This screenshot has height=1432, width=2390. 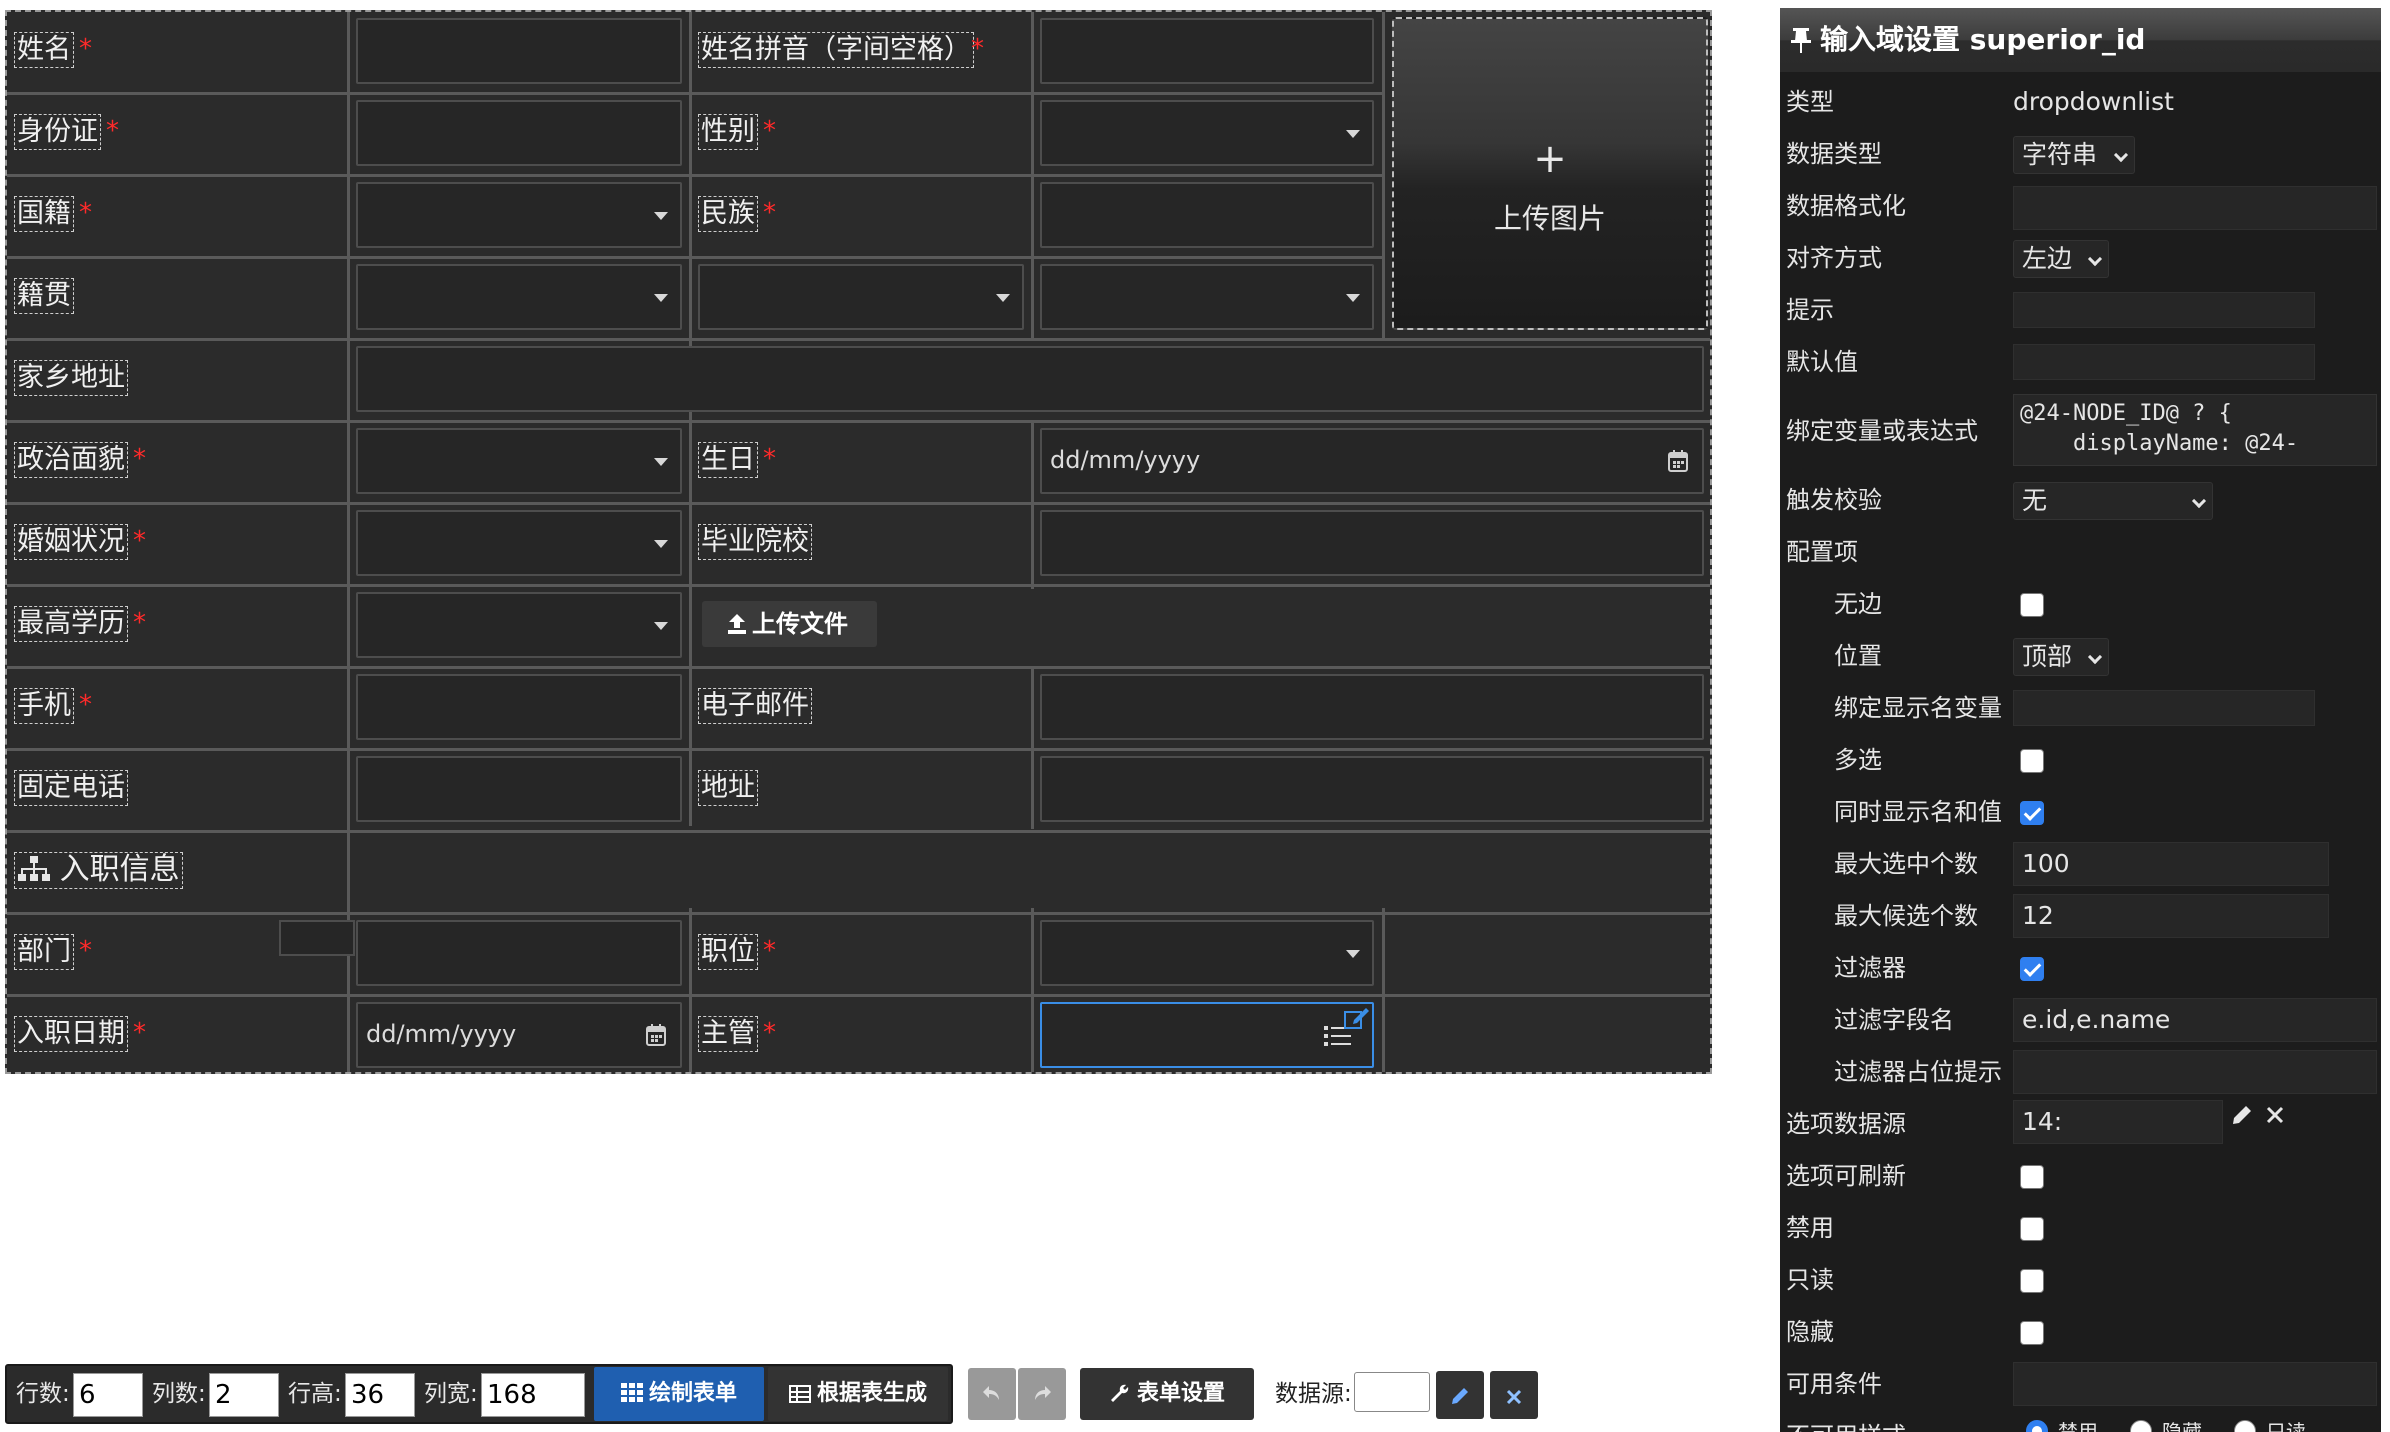 What do you see at coordinates (2195, 208) in the screenshot?
I see `format-input` at bounding box center [2195, 208].